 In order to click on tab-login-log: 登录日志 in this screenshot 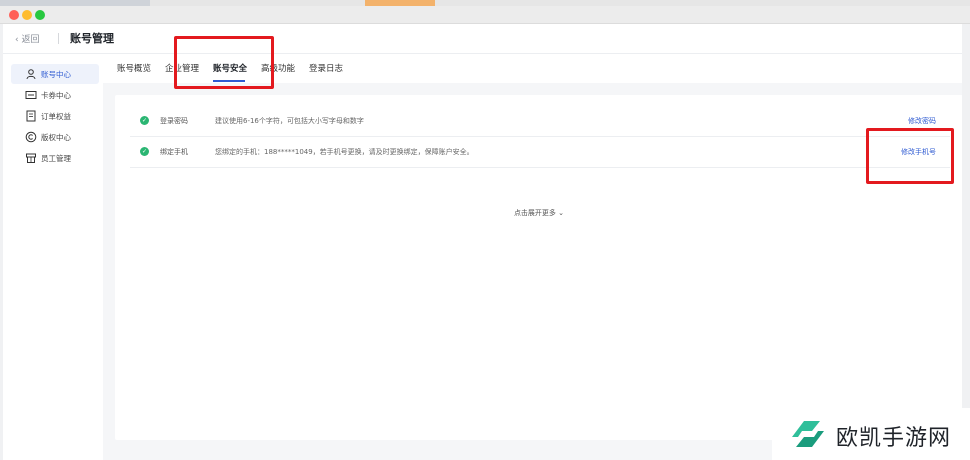, I will do `click(326, 68)`.